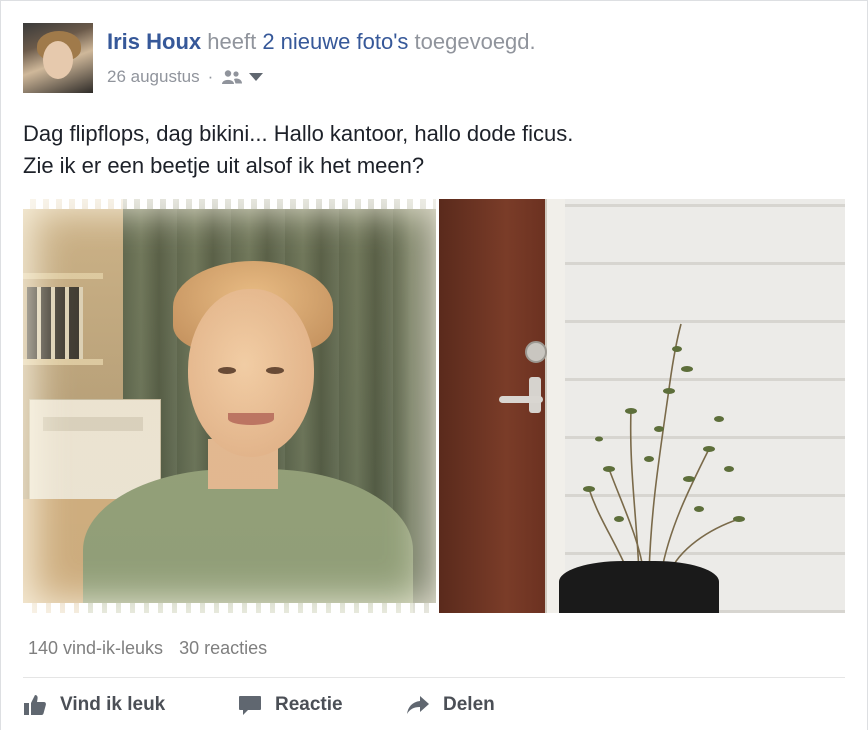  What do you see at coordinates (475, 41) in the screenshot?
I see `action-suffix: toegevoegd.` at bounding box center [475, 41].